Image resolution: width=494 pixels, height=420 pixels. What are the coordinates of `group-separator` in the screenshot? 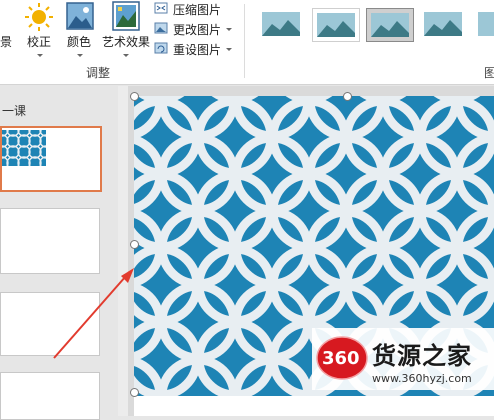 It's located at (244, 41).